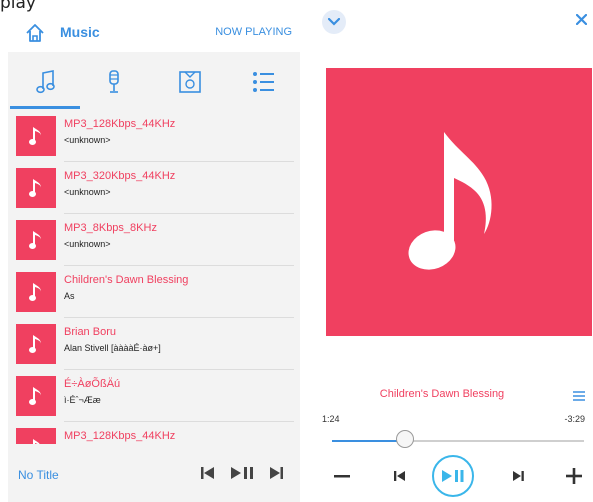 This screenshot has width=593, height=502. I want to click on home-icon, so click(35, 33).